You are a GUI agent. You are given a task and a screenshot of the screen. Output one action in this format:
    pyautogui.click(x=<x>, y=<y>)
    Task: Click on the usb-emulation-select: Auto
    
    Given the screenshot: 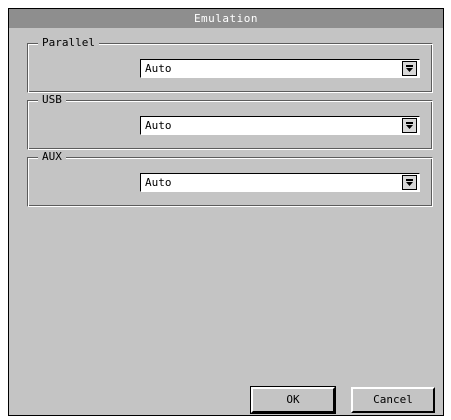 What is the action you would take?
    pyautogui.click(x=280, y=125)
    